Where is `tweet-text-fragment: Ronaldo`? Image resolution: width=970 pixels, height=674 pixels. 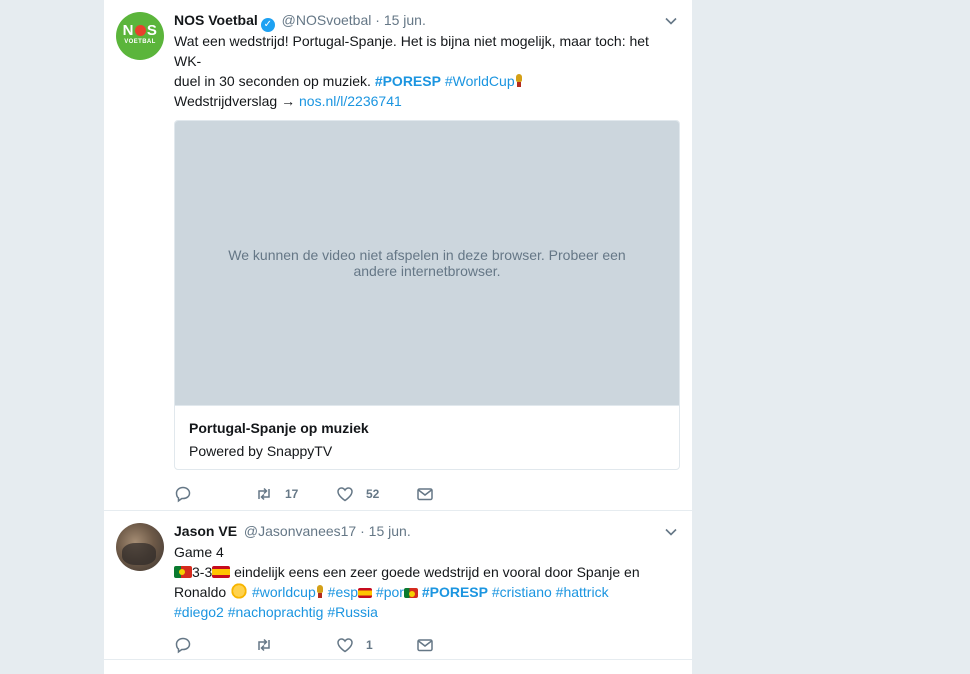
tweet-text-fragment: Ronaldo is located at coordinates (200, 592).